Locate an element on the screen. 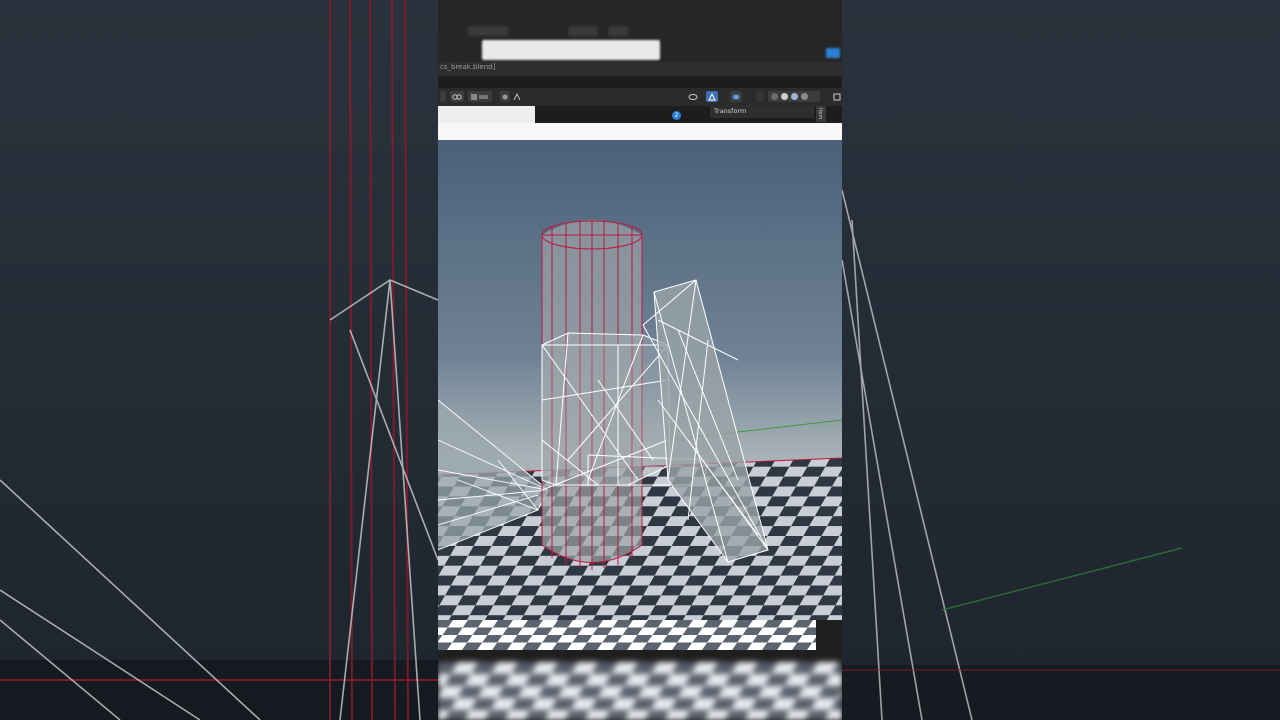 This screenshot has width=1280, height=720. visibility-icon is located at coordinates (693, 96).